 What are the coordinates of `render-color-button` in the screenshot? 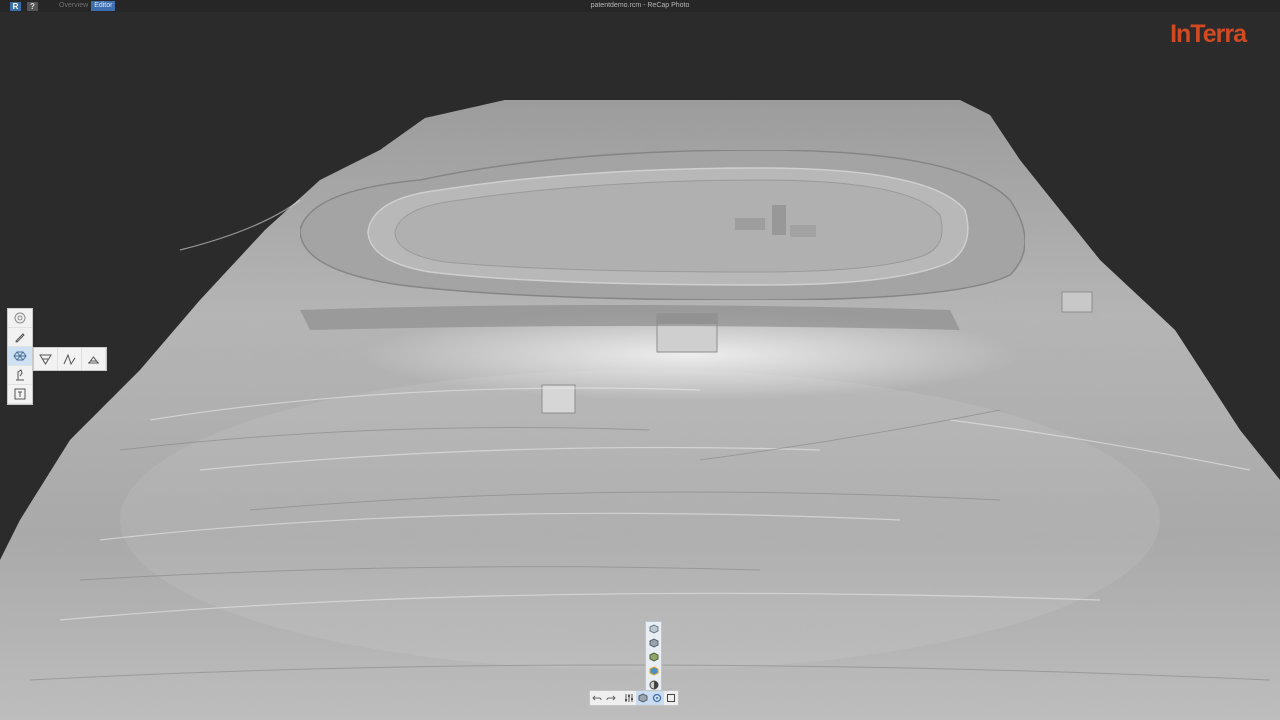 It's located at (653, 671).